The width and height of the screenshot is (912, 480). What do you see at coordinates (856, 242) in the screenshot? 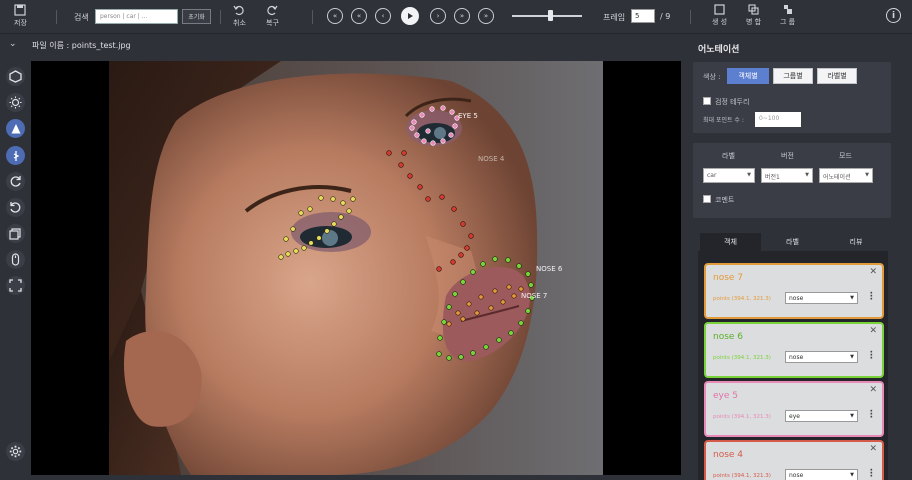
I see `tab-review: 리뷰` at bounding box center [856, 242].